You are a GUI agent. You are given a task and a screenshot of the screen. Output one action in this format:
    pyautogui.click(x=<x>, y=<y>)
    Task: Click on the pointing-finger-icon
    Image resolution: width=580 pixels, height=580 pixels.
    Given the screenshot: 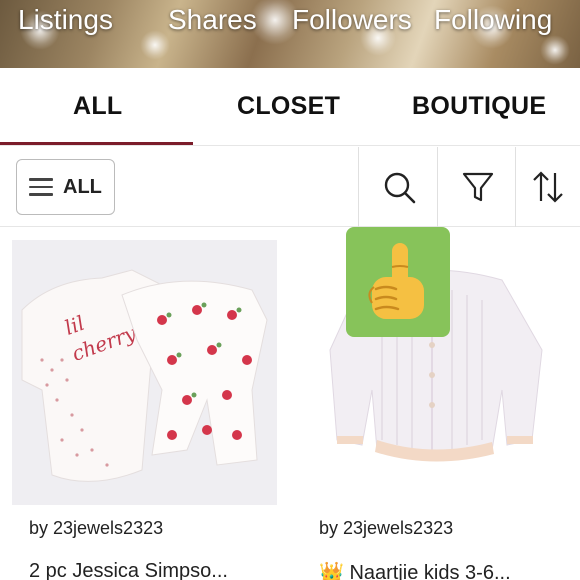 What is the action you would take?
    pyautogui.click(x=396, y=281)
    